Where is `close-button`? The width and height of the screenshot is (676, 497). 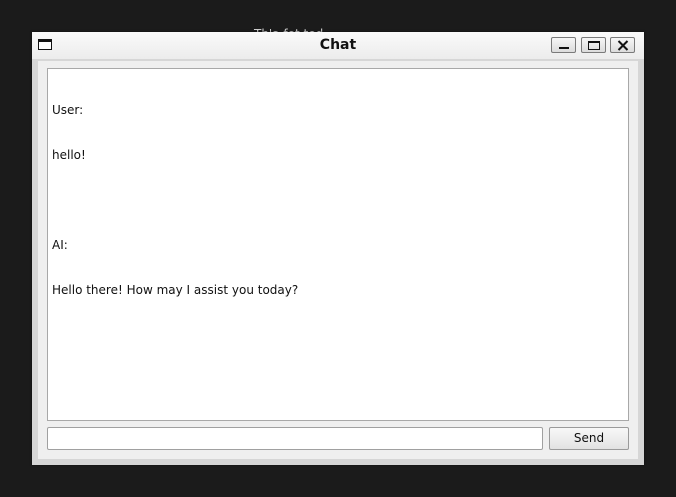
close-button is located at coordinates (622, 45).